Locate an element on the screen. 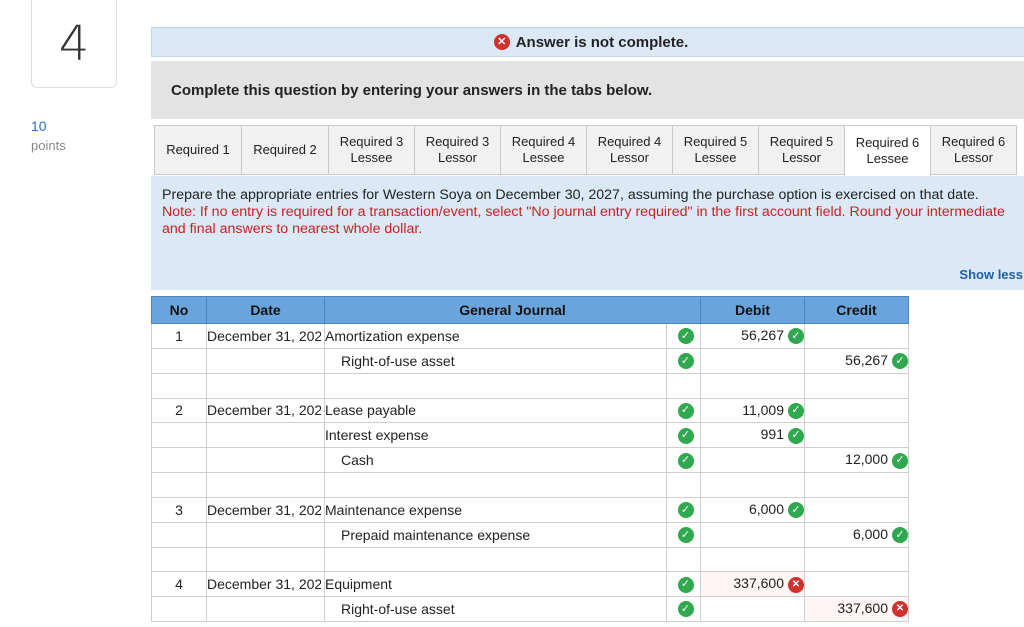  tab-required-4: Required 3 Lessor is located at coordinates (457, 150).